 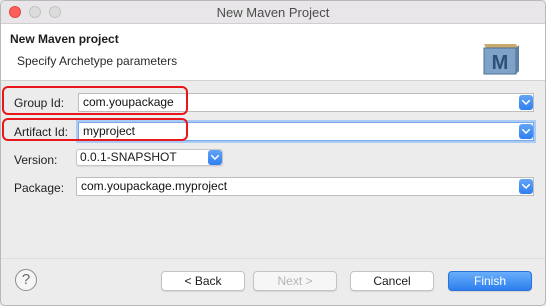 I want to click on package-input: com.youpackage.myproject, so click(x=305, y=186).